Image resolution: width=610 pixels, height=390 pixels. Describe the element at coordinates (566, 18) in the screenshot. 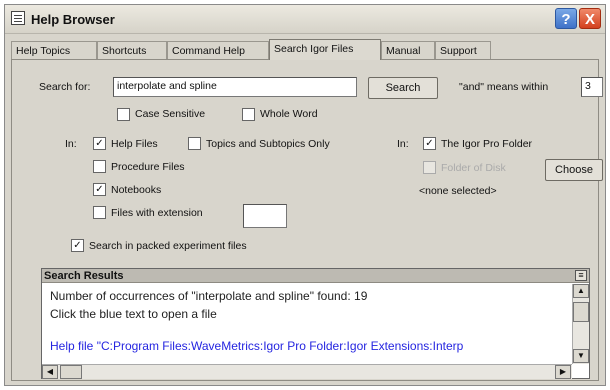

I see `help-button: ?` at that location.